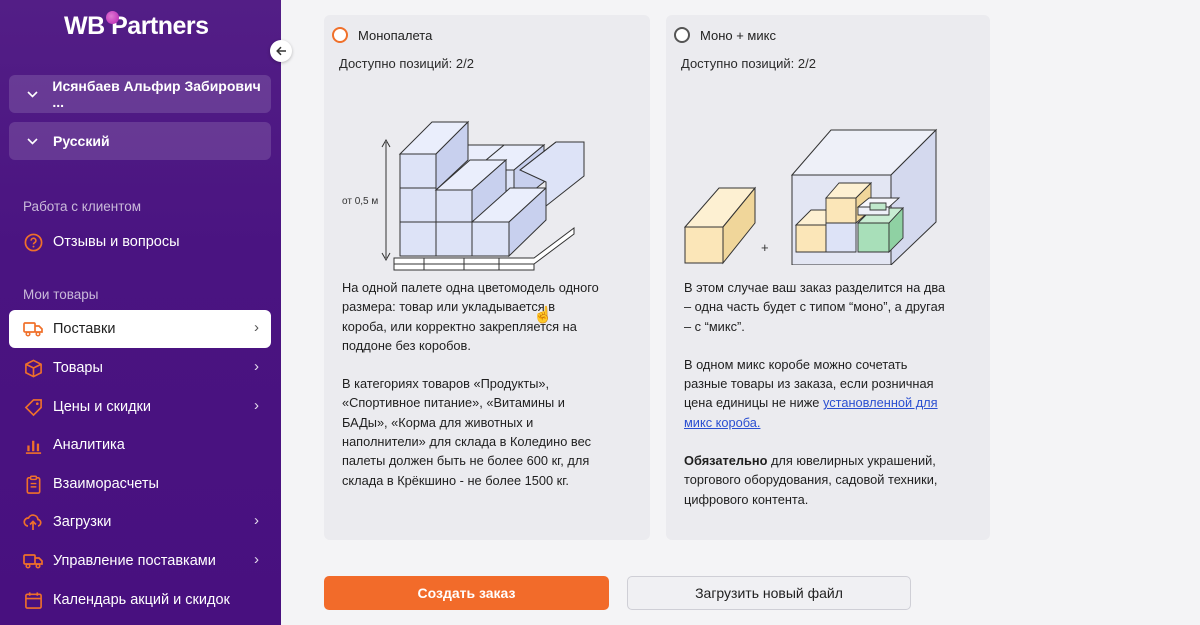 Image resolution: width=1200 pixels, height=625 pixels. I want to click on clipboard-icon, so click(33, 484).